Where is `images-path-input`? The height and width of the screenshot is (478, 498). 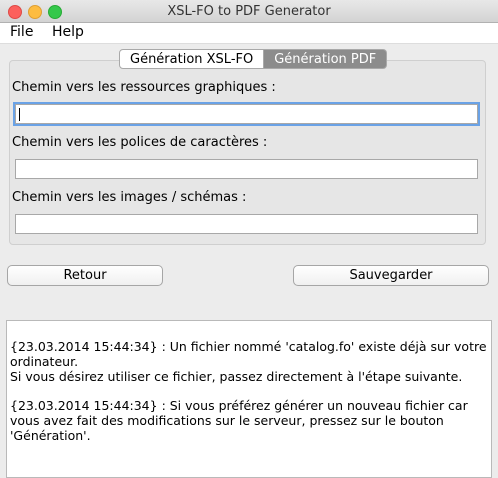 images-path-input is located at coordinates (246, 224).